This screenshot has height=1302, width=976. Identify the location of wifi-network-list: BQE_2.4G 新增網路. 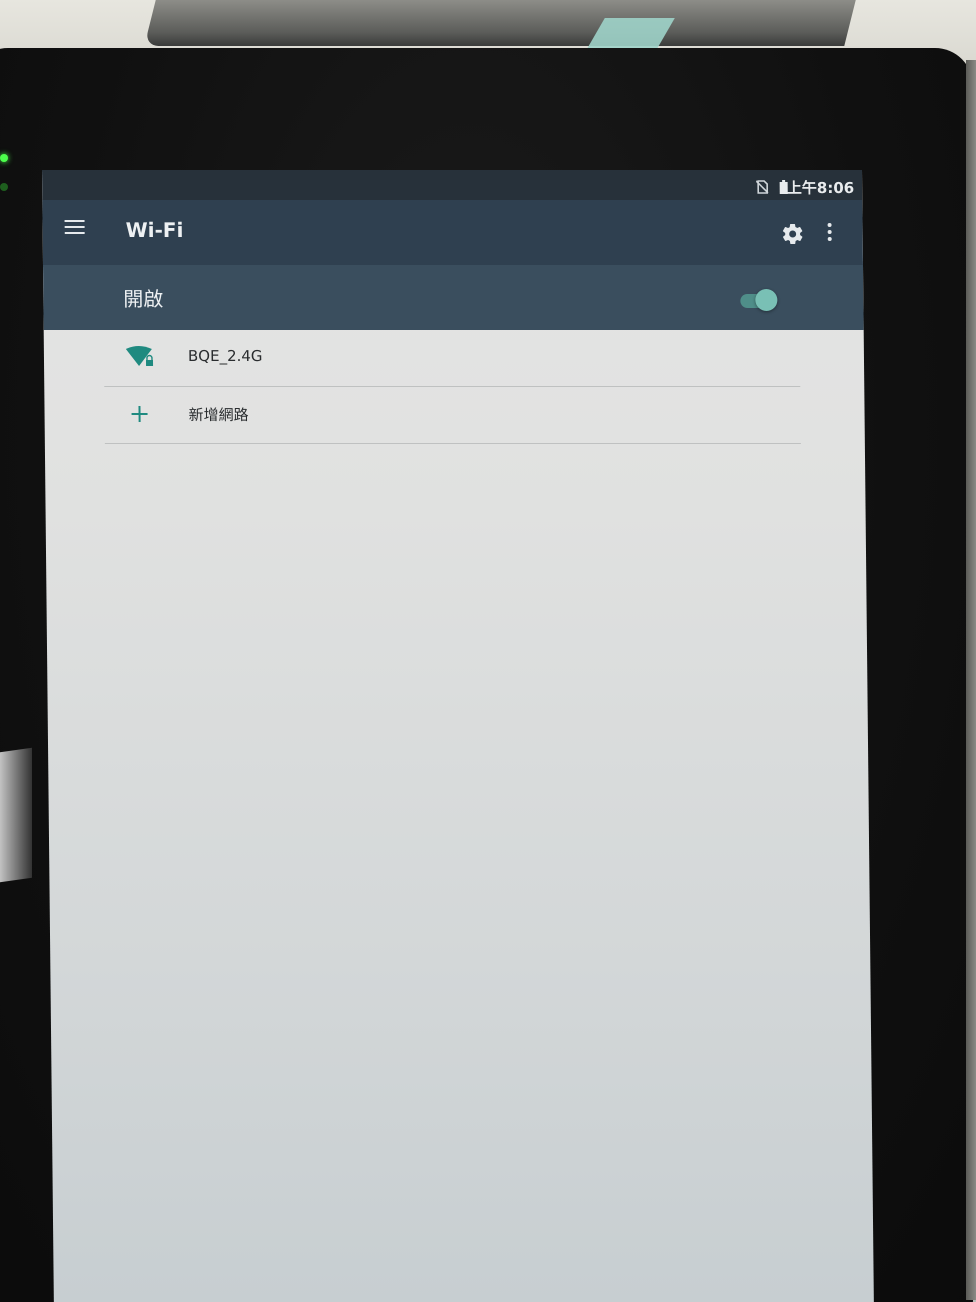
(452, 387).